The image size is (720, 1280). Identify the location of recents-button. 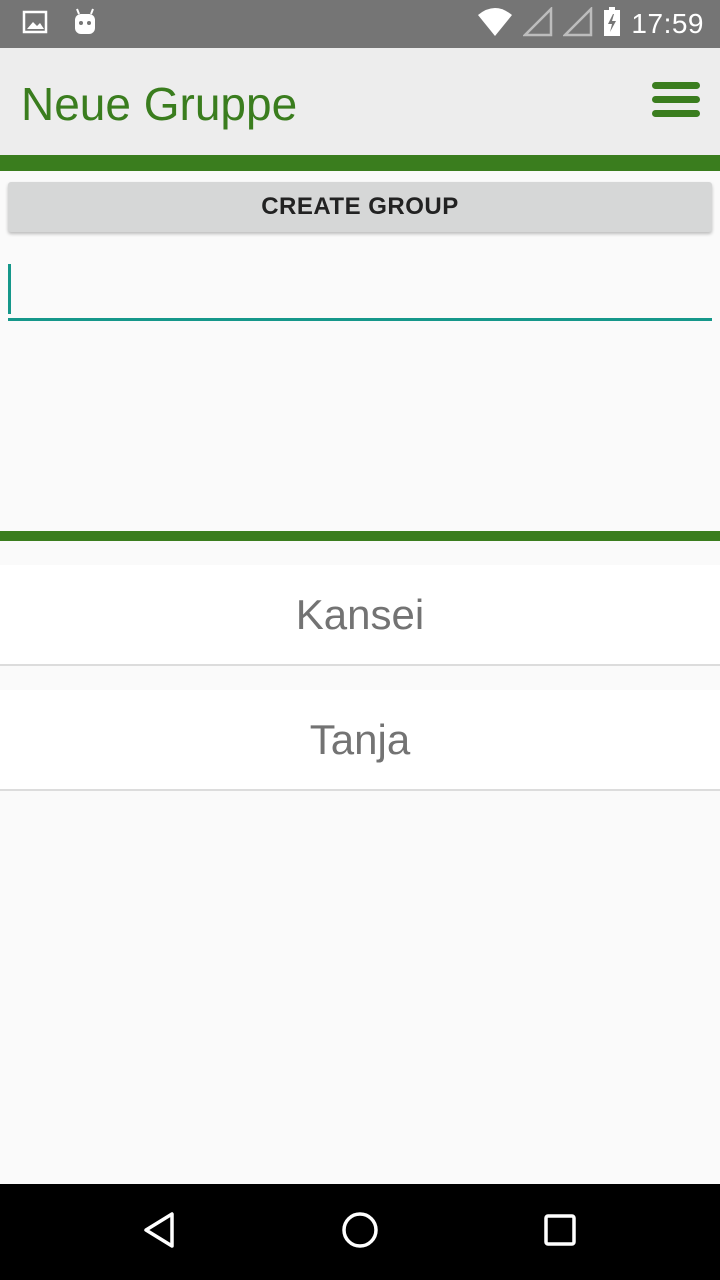
(560, 1232).